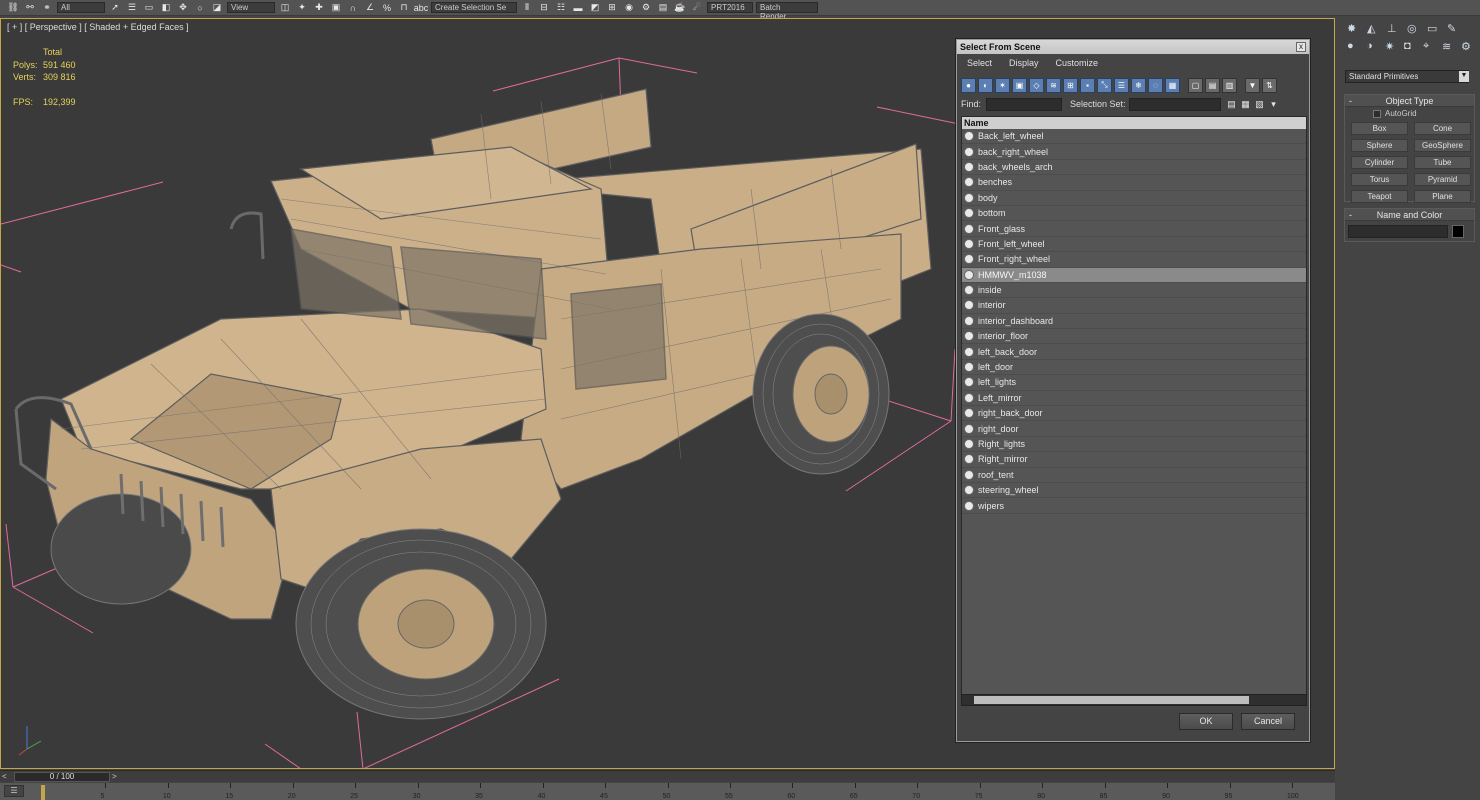 The width and height of the screenshot is (1480, 800). What do you see at coordinates (1274, 104) in the screenshot?
I see `options-chevron-icon: ▾` at bounding box center [1274, 104].